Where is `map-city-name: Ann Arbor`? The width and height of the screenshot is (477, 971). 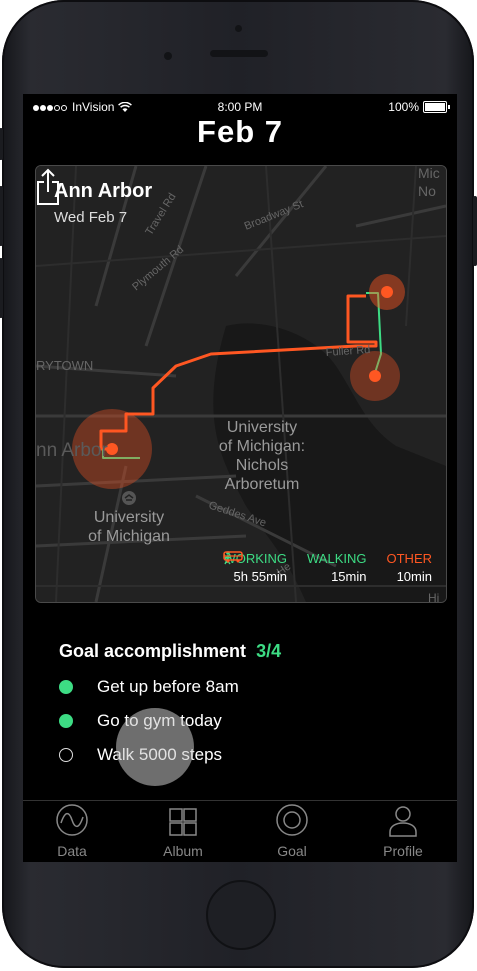 map-city-name: Ann Arbor is located at coordinates (103, 191).